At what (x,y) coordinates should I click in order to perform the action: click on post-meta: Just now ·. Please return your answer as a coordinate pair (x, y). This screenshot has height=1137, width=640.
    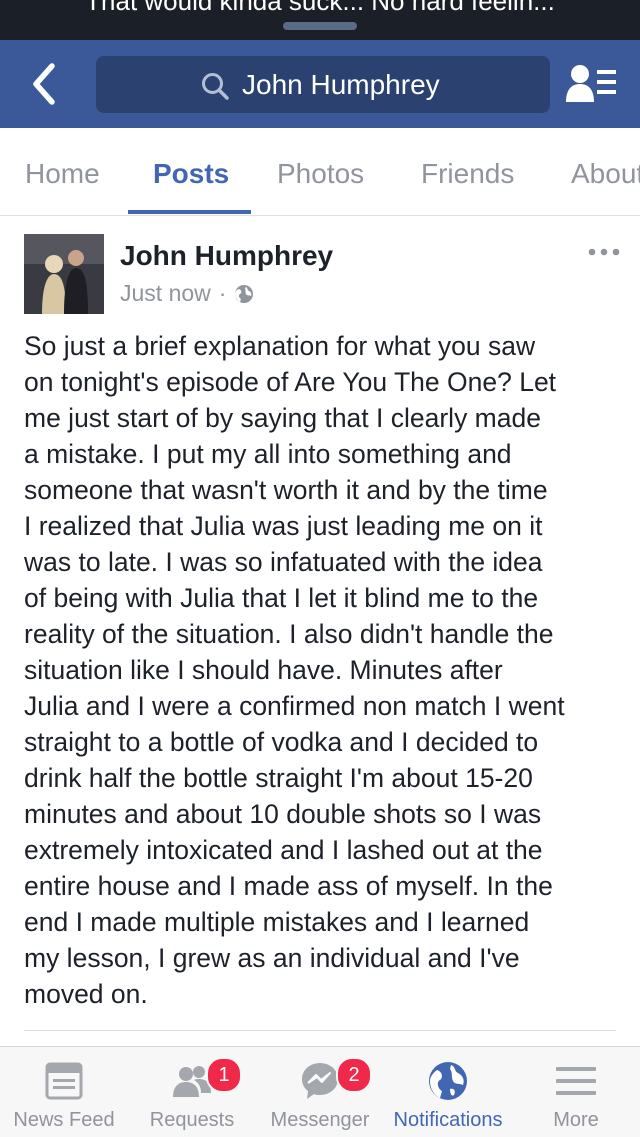
    Looking at the image, I should click on (187, 293).